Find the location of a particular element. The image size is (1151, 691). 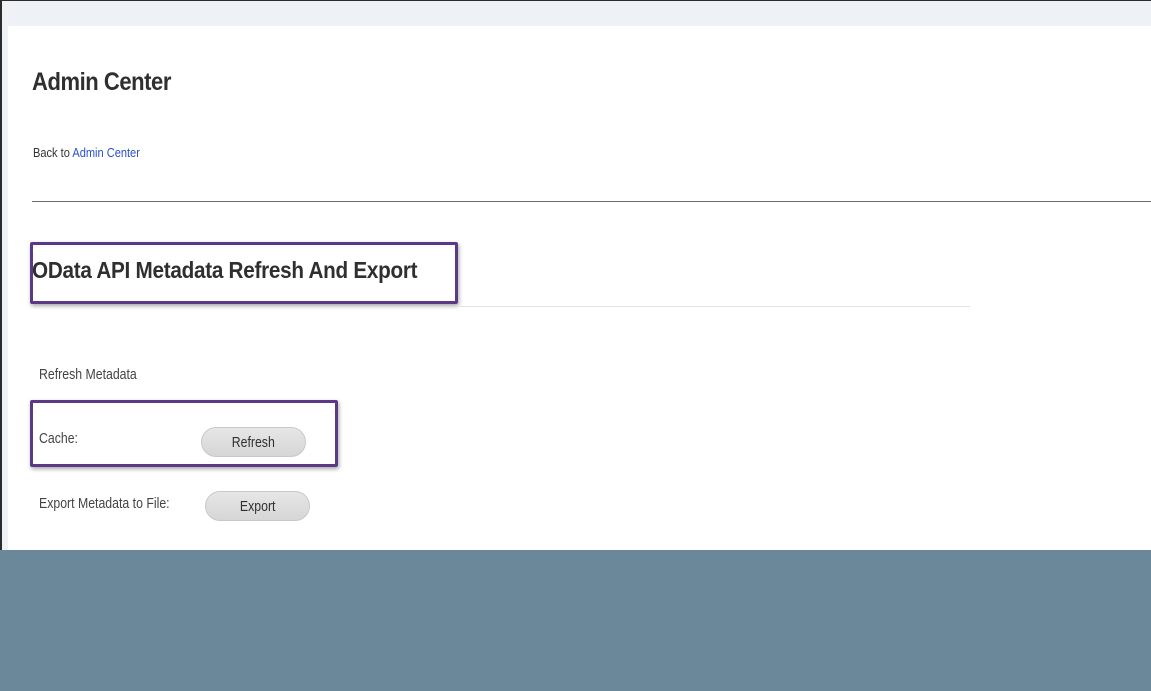

export-metadata-label: Export Metadata to File: is located at coordinates (104, 503).